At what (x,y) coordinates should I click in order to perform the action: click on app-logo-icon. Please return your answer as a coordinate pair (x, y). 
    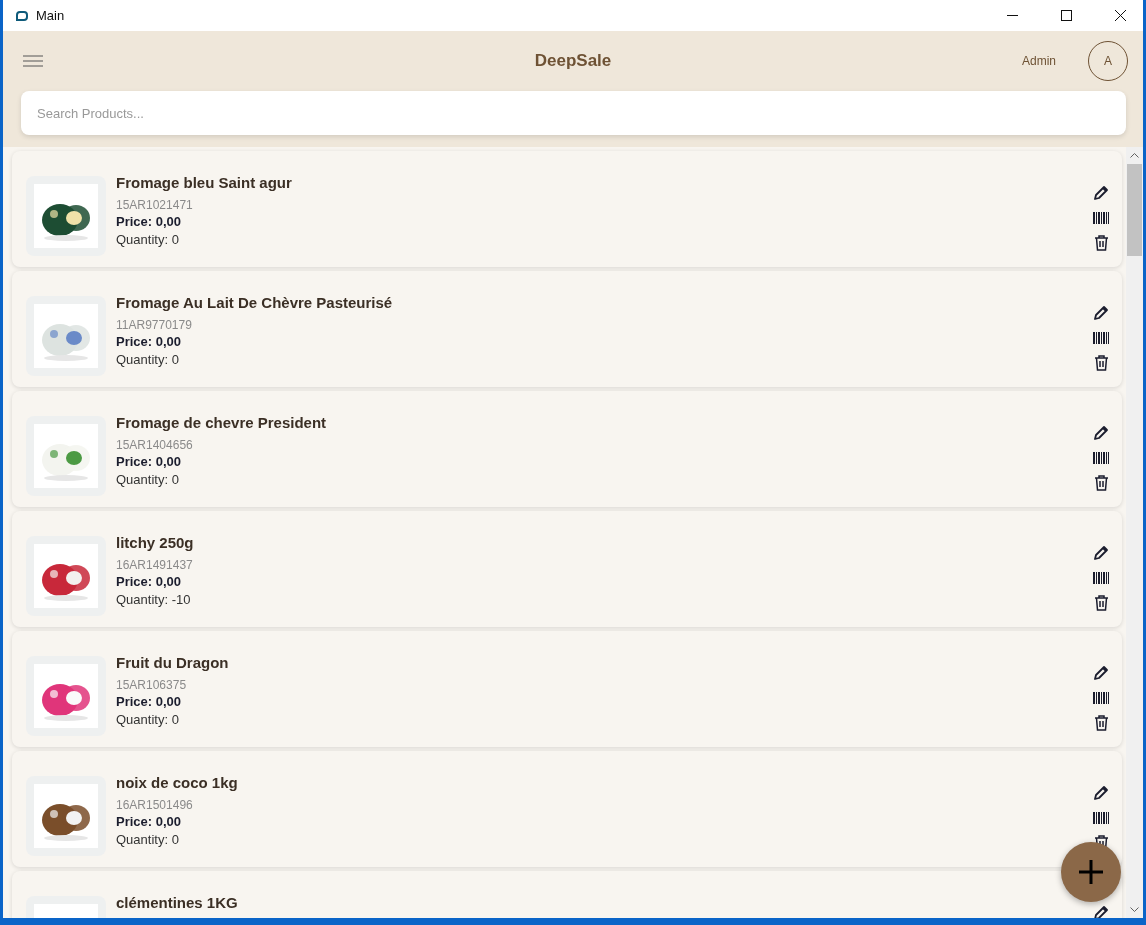
    Looking at the image, I should click on (22, 15).